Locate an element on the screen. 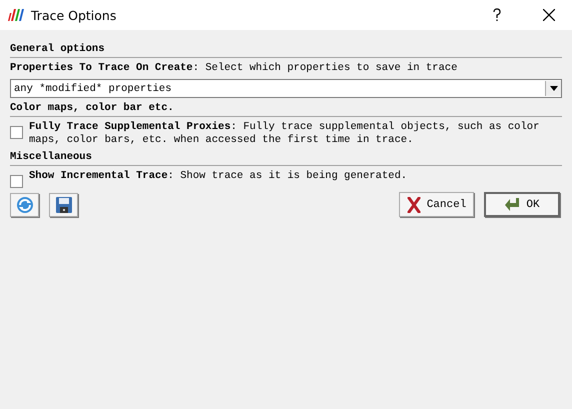  property-label: Fully Trace Supplemental Proxies: Fully trace supplemental objects, such as color maps, color bars, etc. when accessed the first time in trace. is located at coordinates (284, 134).